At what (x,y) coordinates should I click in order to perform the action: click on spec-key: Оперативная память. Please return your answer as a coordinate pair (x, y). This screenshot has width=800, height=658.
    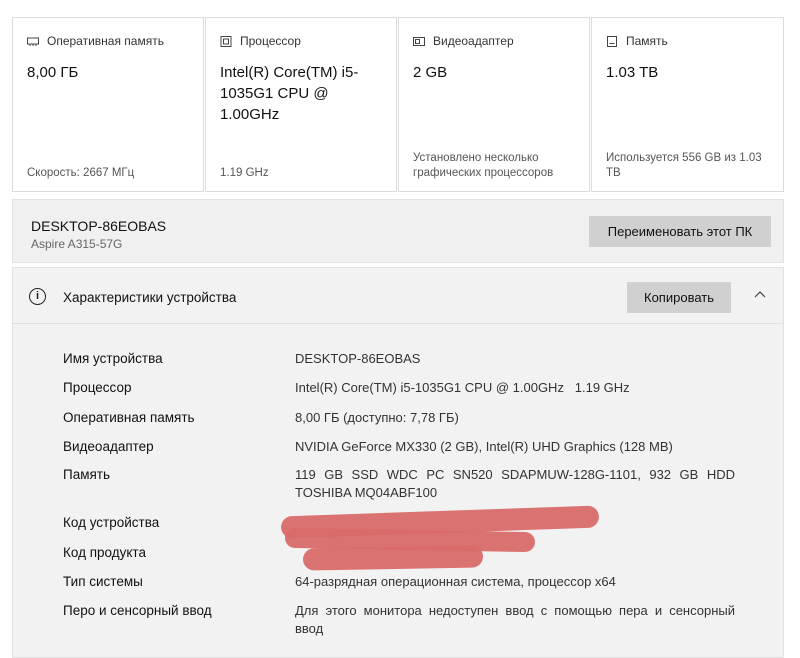
    Looking at the image, I should click on (129, 417).